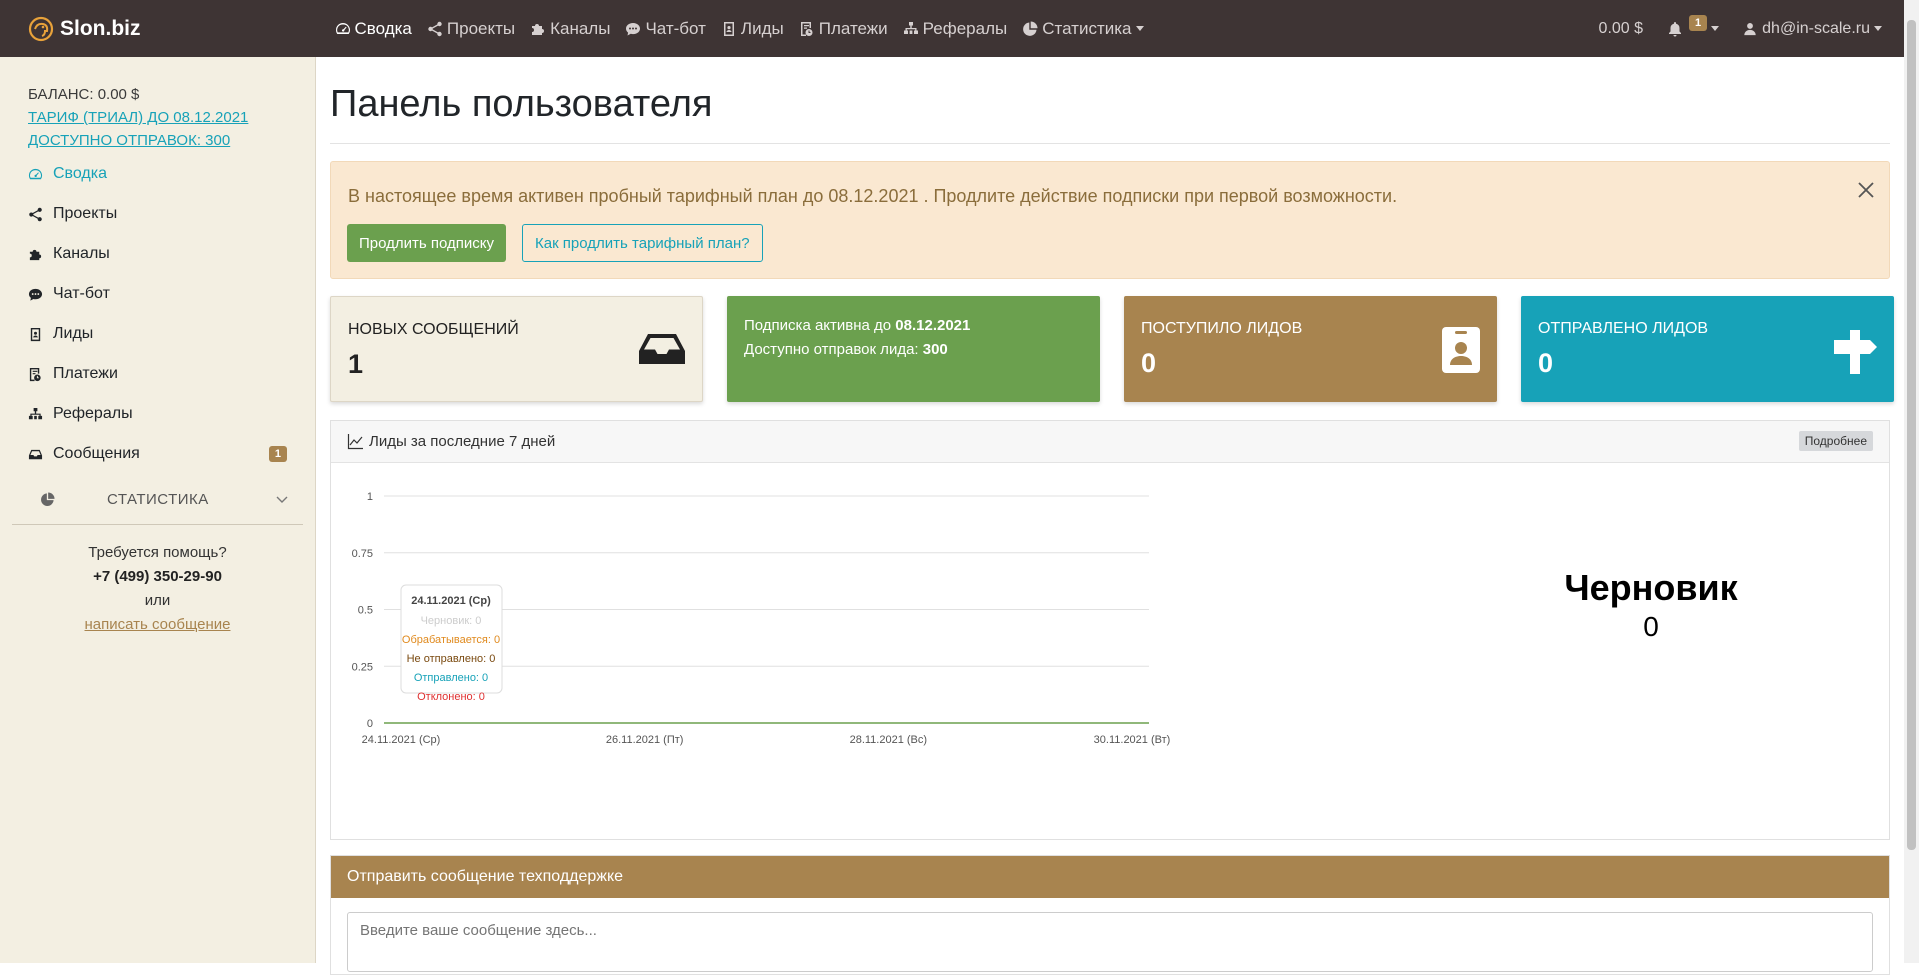 This screenshot has height=975, width=1919. Describe the element at coordinates (481, 28) in the screenshot. I see `nav-link-label: Проекты` at that location.